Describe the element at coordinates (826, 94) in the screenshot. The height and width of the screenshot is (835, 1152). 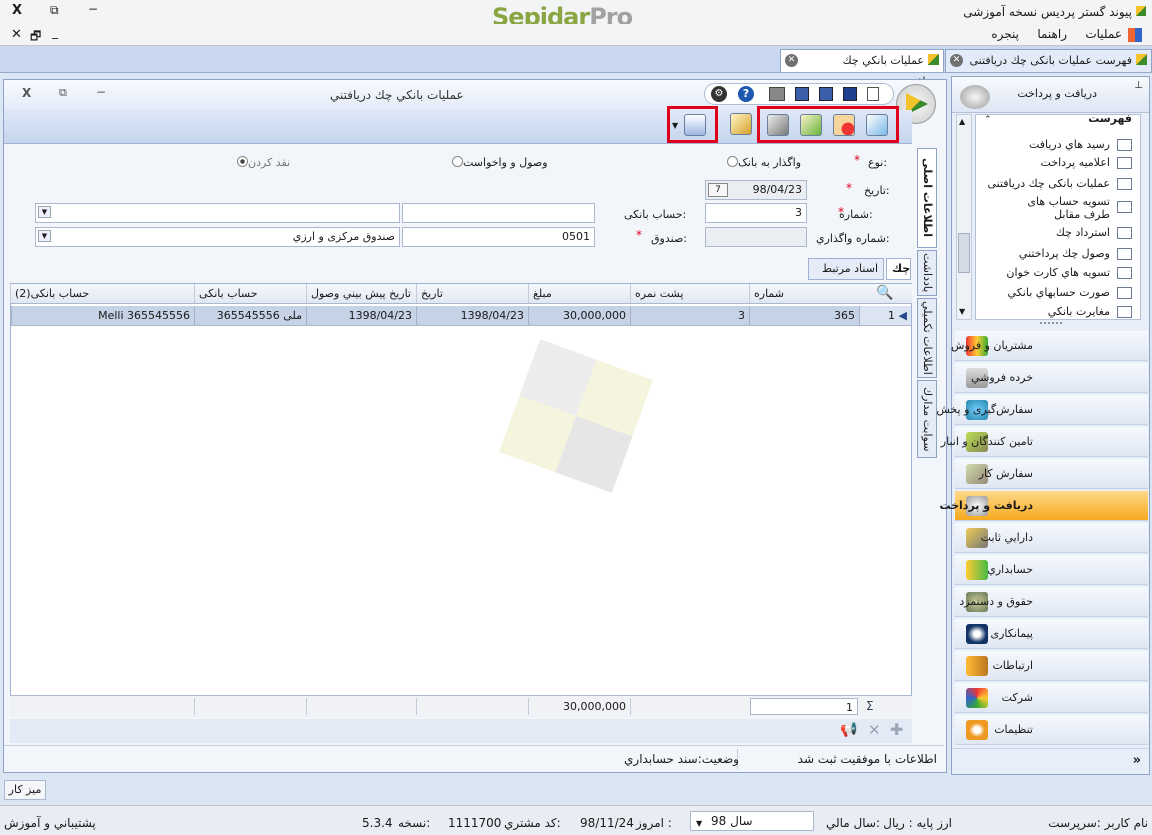
I see `save-as-icon` at that location.